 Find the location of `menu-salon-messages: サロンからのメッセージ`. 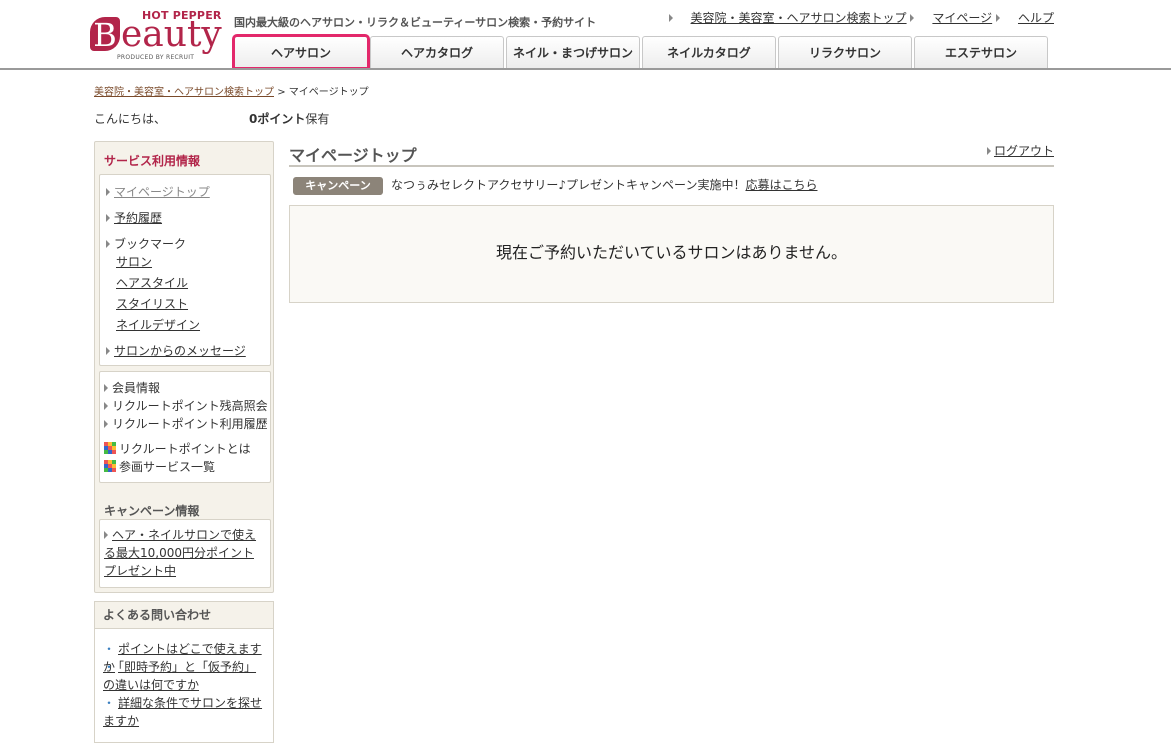

menu-salon-messages: サロンからのメッセージ is located at coordinates (176, 350).